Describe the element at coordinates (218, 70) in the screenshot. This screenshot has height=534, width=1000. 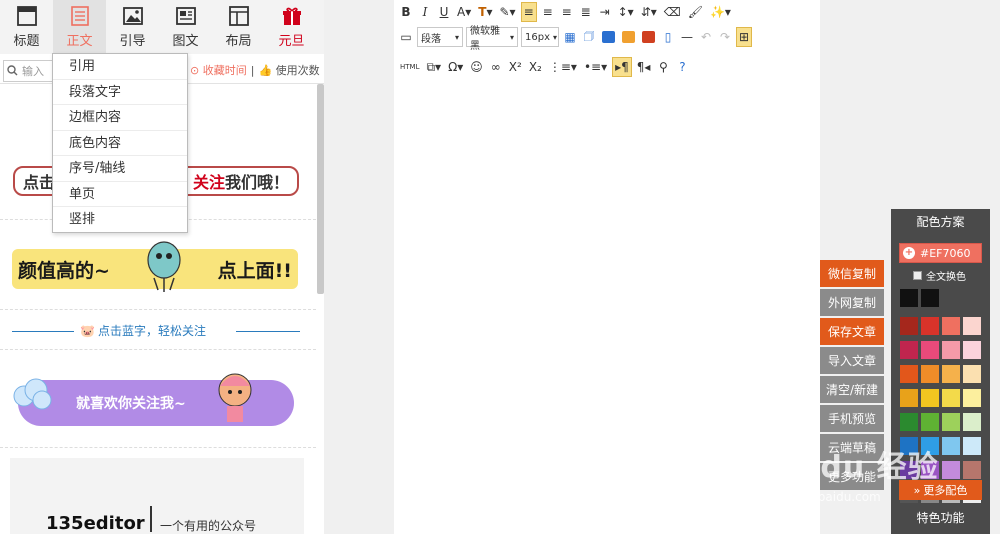
I see `sort-favorites: ⊙ 收藏时间` at that location.